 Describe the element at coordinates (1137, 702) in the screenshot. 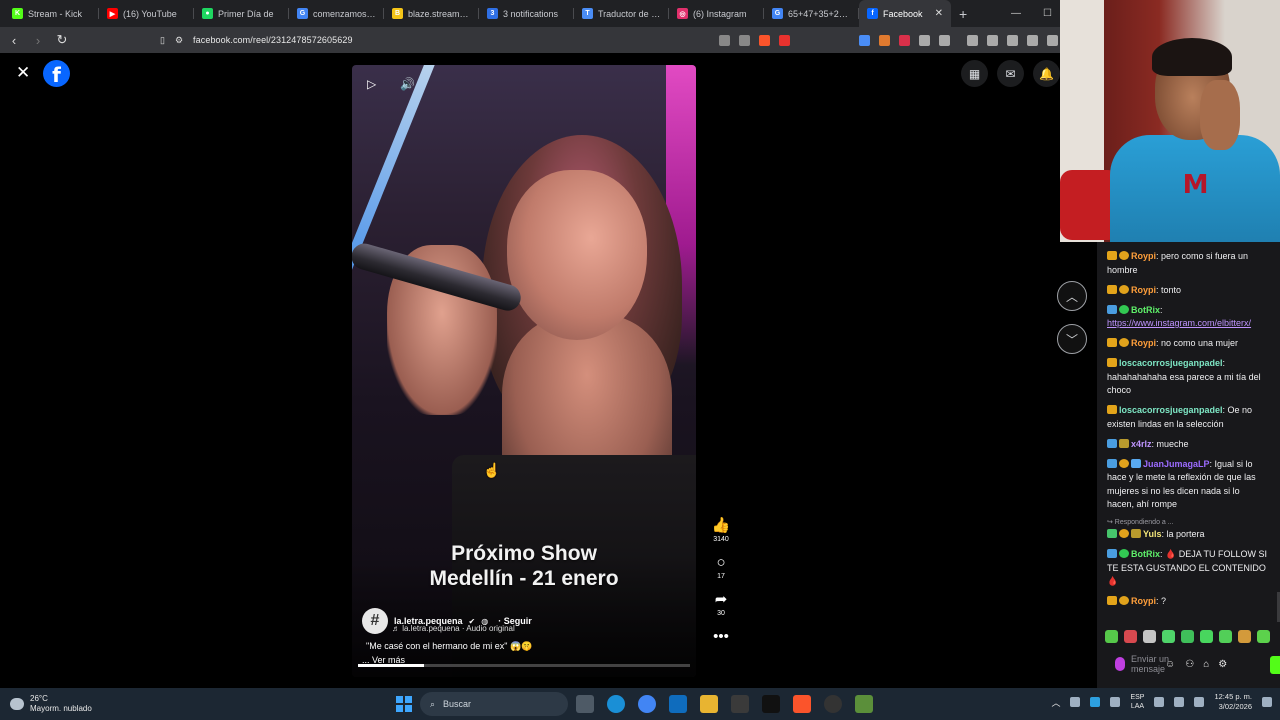

I see `language-indicator: ESP LAA` at that location.